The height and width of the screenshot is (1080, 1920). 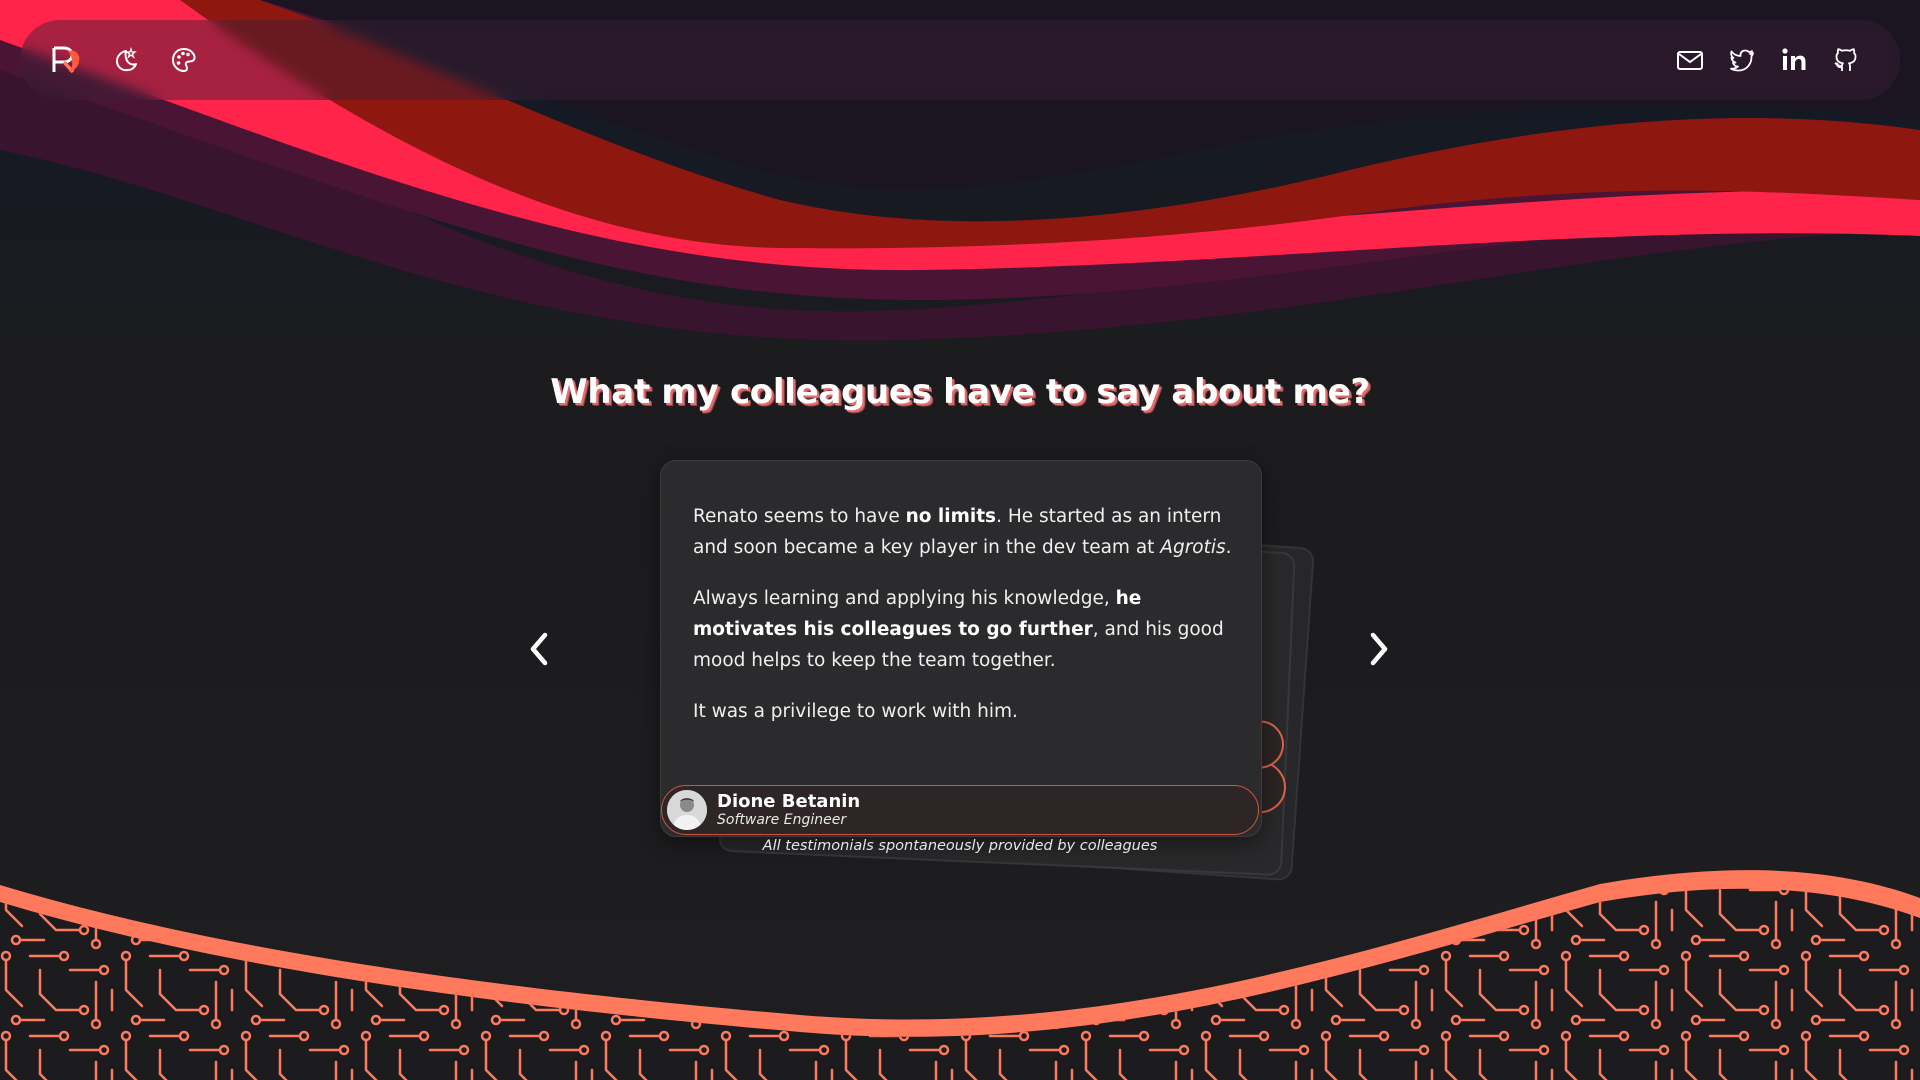 I want to click on twitter-link, so click(x=1742, y=60).